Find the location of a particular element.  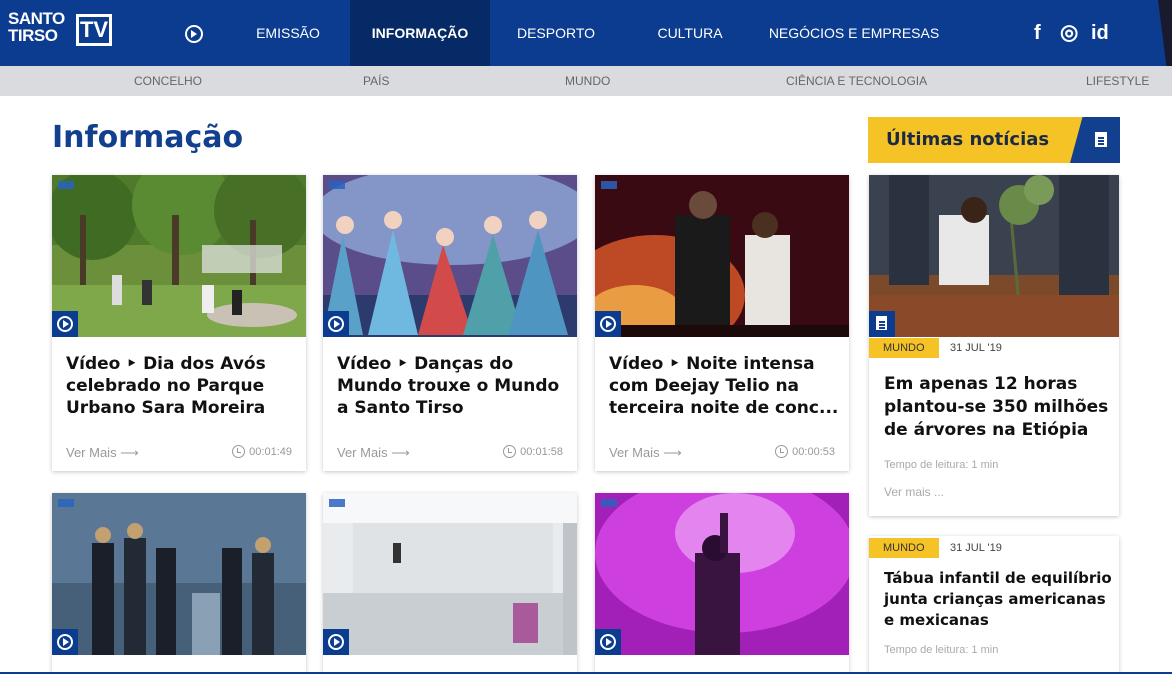

video-thumbnail-dances is located at coordinates (450, 256).